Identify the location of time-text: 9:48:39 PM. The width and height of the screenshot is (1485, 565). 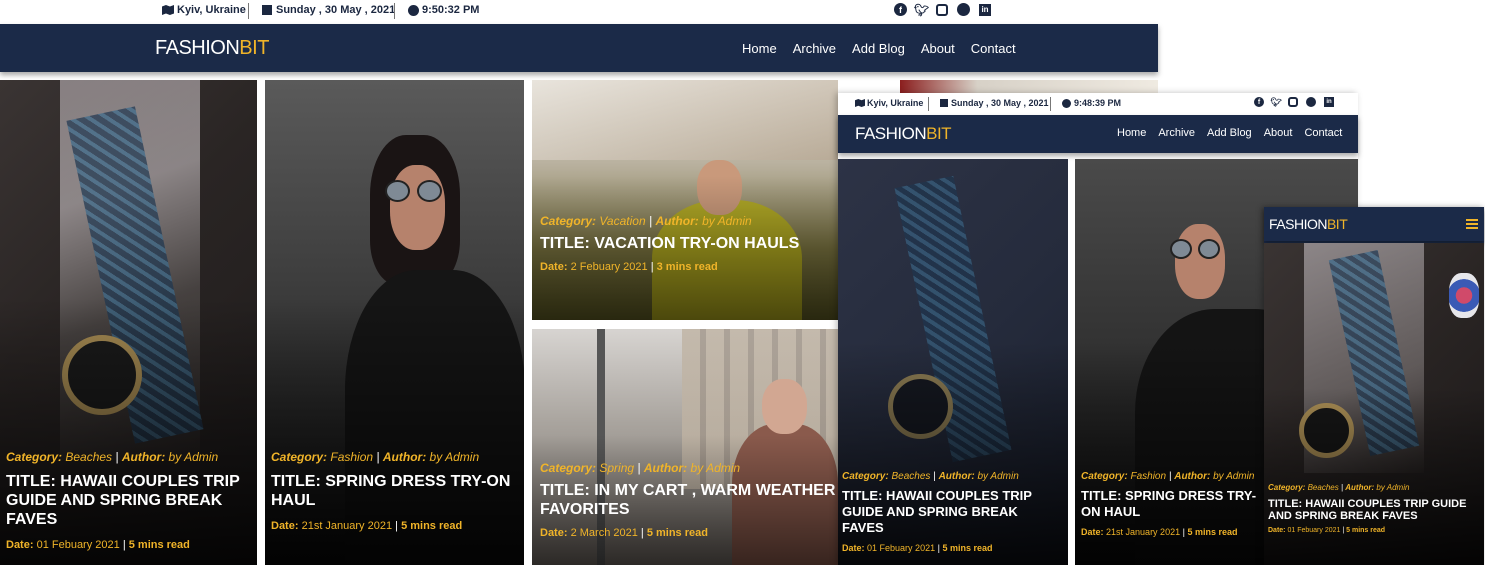
(1098, 103).